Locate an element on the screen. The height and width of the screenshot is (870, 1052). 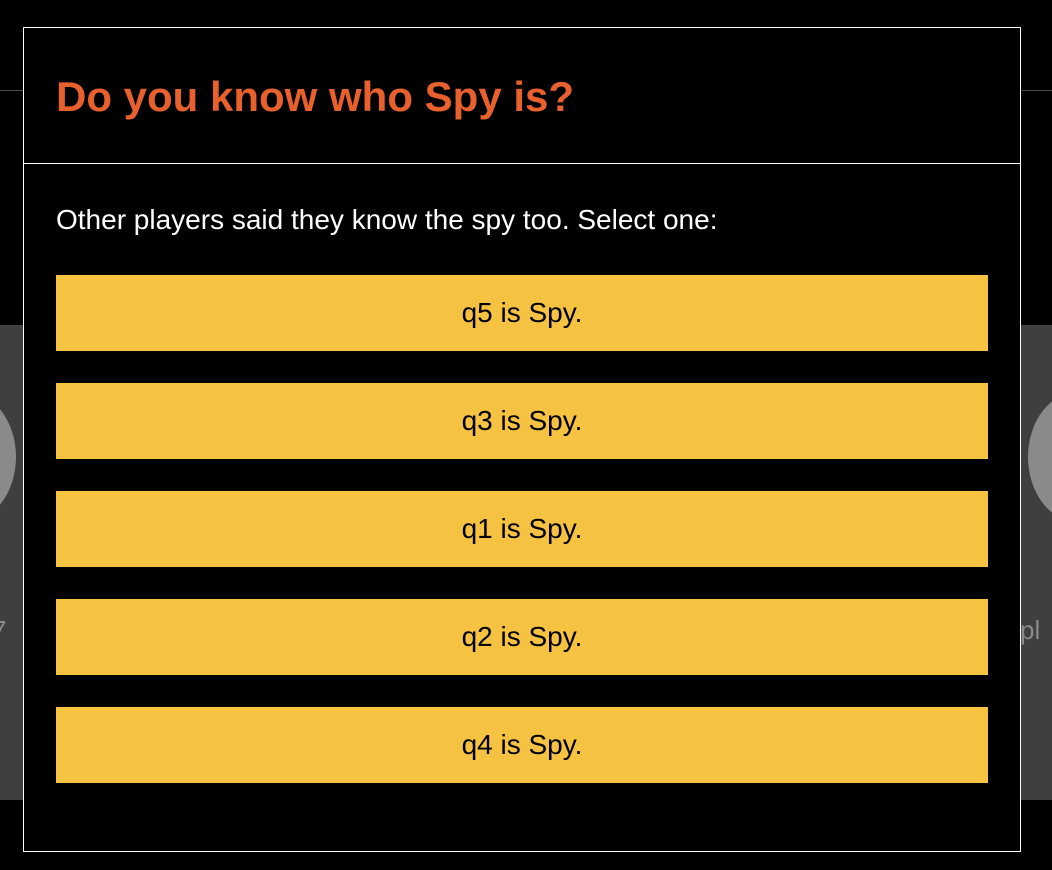
spy-option-button-q1: q1 is Spy. is located at coordinates (522, 529).